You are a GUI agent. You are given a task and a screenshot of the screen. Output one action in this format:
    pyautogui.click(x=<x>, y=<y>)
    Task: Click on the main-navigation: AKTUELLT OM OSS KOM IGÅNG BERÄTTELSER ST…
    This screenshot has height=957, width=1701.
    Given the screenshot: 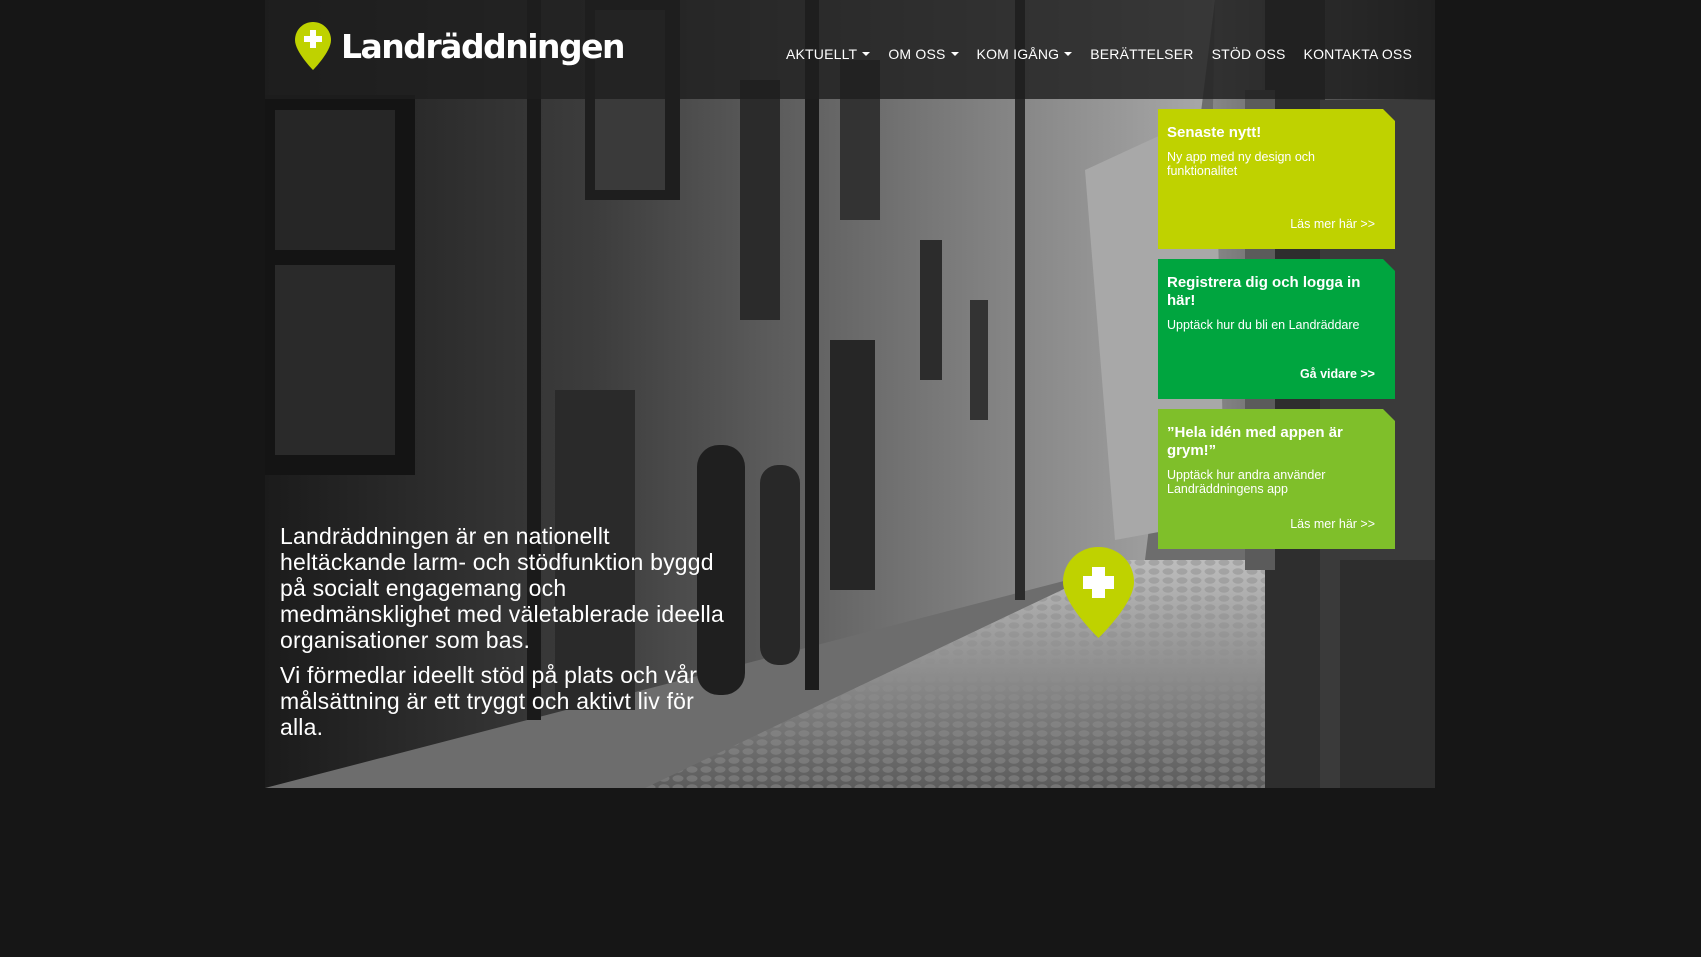 What is the action you would take?
    pyautogui.click(x=1099, y=54)
    